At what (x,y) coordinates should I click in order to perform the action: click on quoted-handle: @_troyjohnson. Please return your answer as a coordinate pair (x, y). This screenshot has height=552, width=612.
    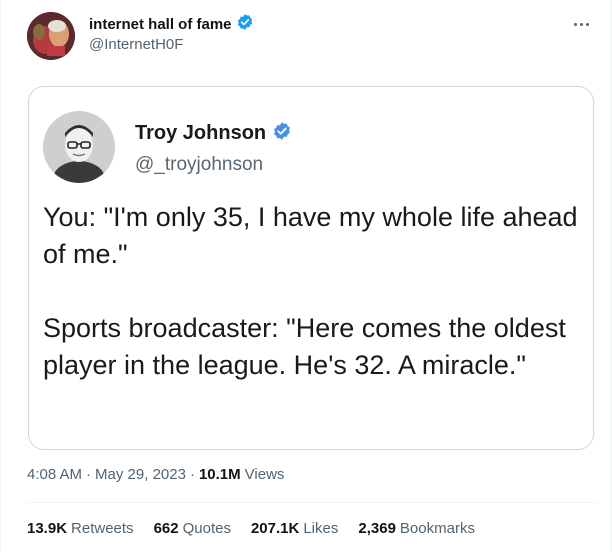
    Looking at the image, I should click on (199, 164).